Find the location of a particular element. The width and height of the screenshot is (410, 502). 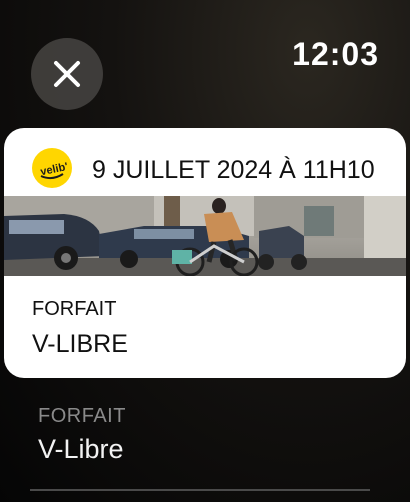

pass-card-field-label: FORFAIT is located at coordinates (74, 309).